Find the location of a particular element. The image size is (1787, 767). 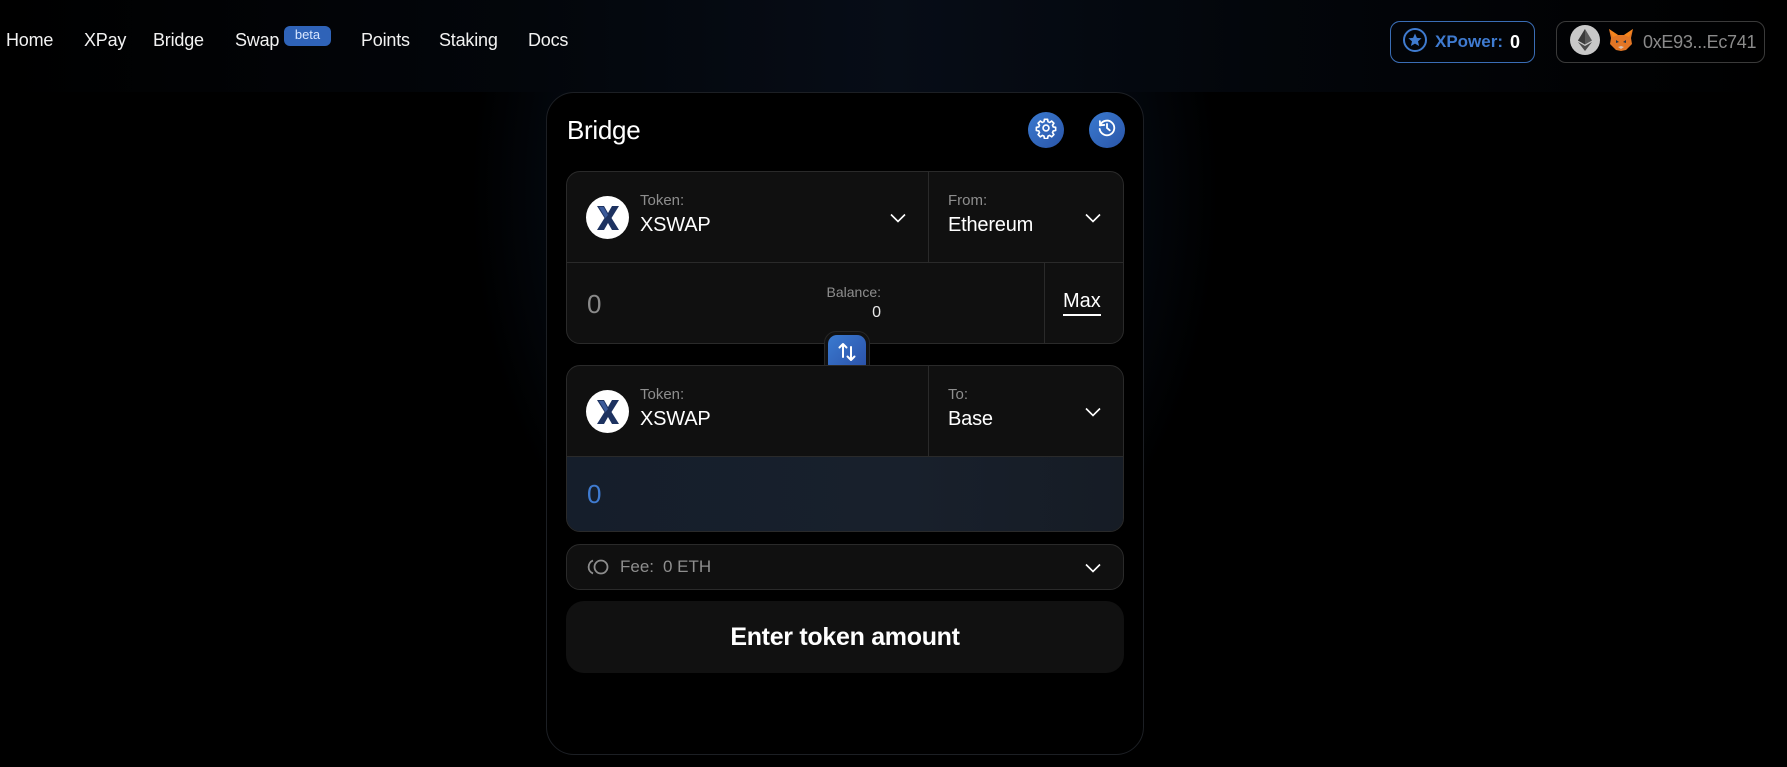

destination-chain-selector: To: Base is located at coordinates (1026, 411).